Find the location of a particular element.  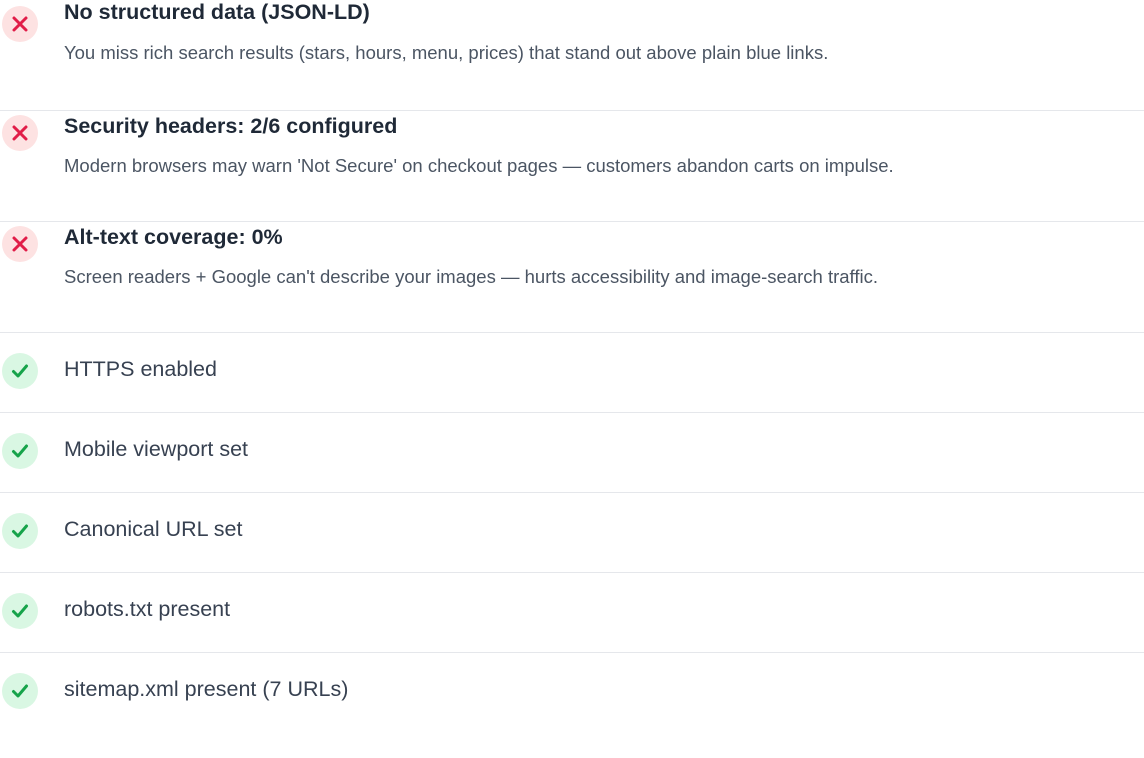

pass-item-robots-txt: robots.txt present is located at coordinates (572, 613).